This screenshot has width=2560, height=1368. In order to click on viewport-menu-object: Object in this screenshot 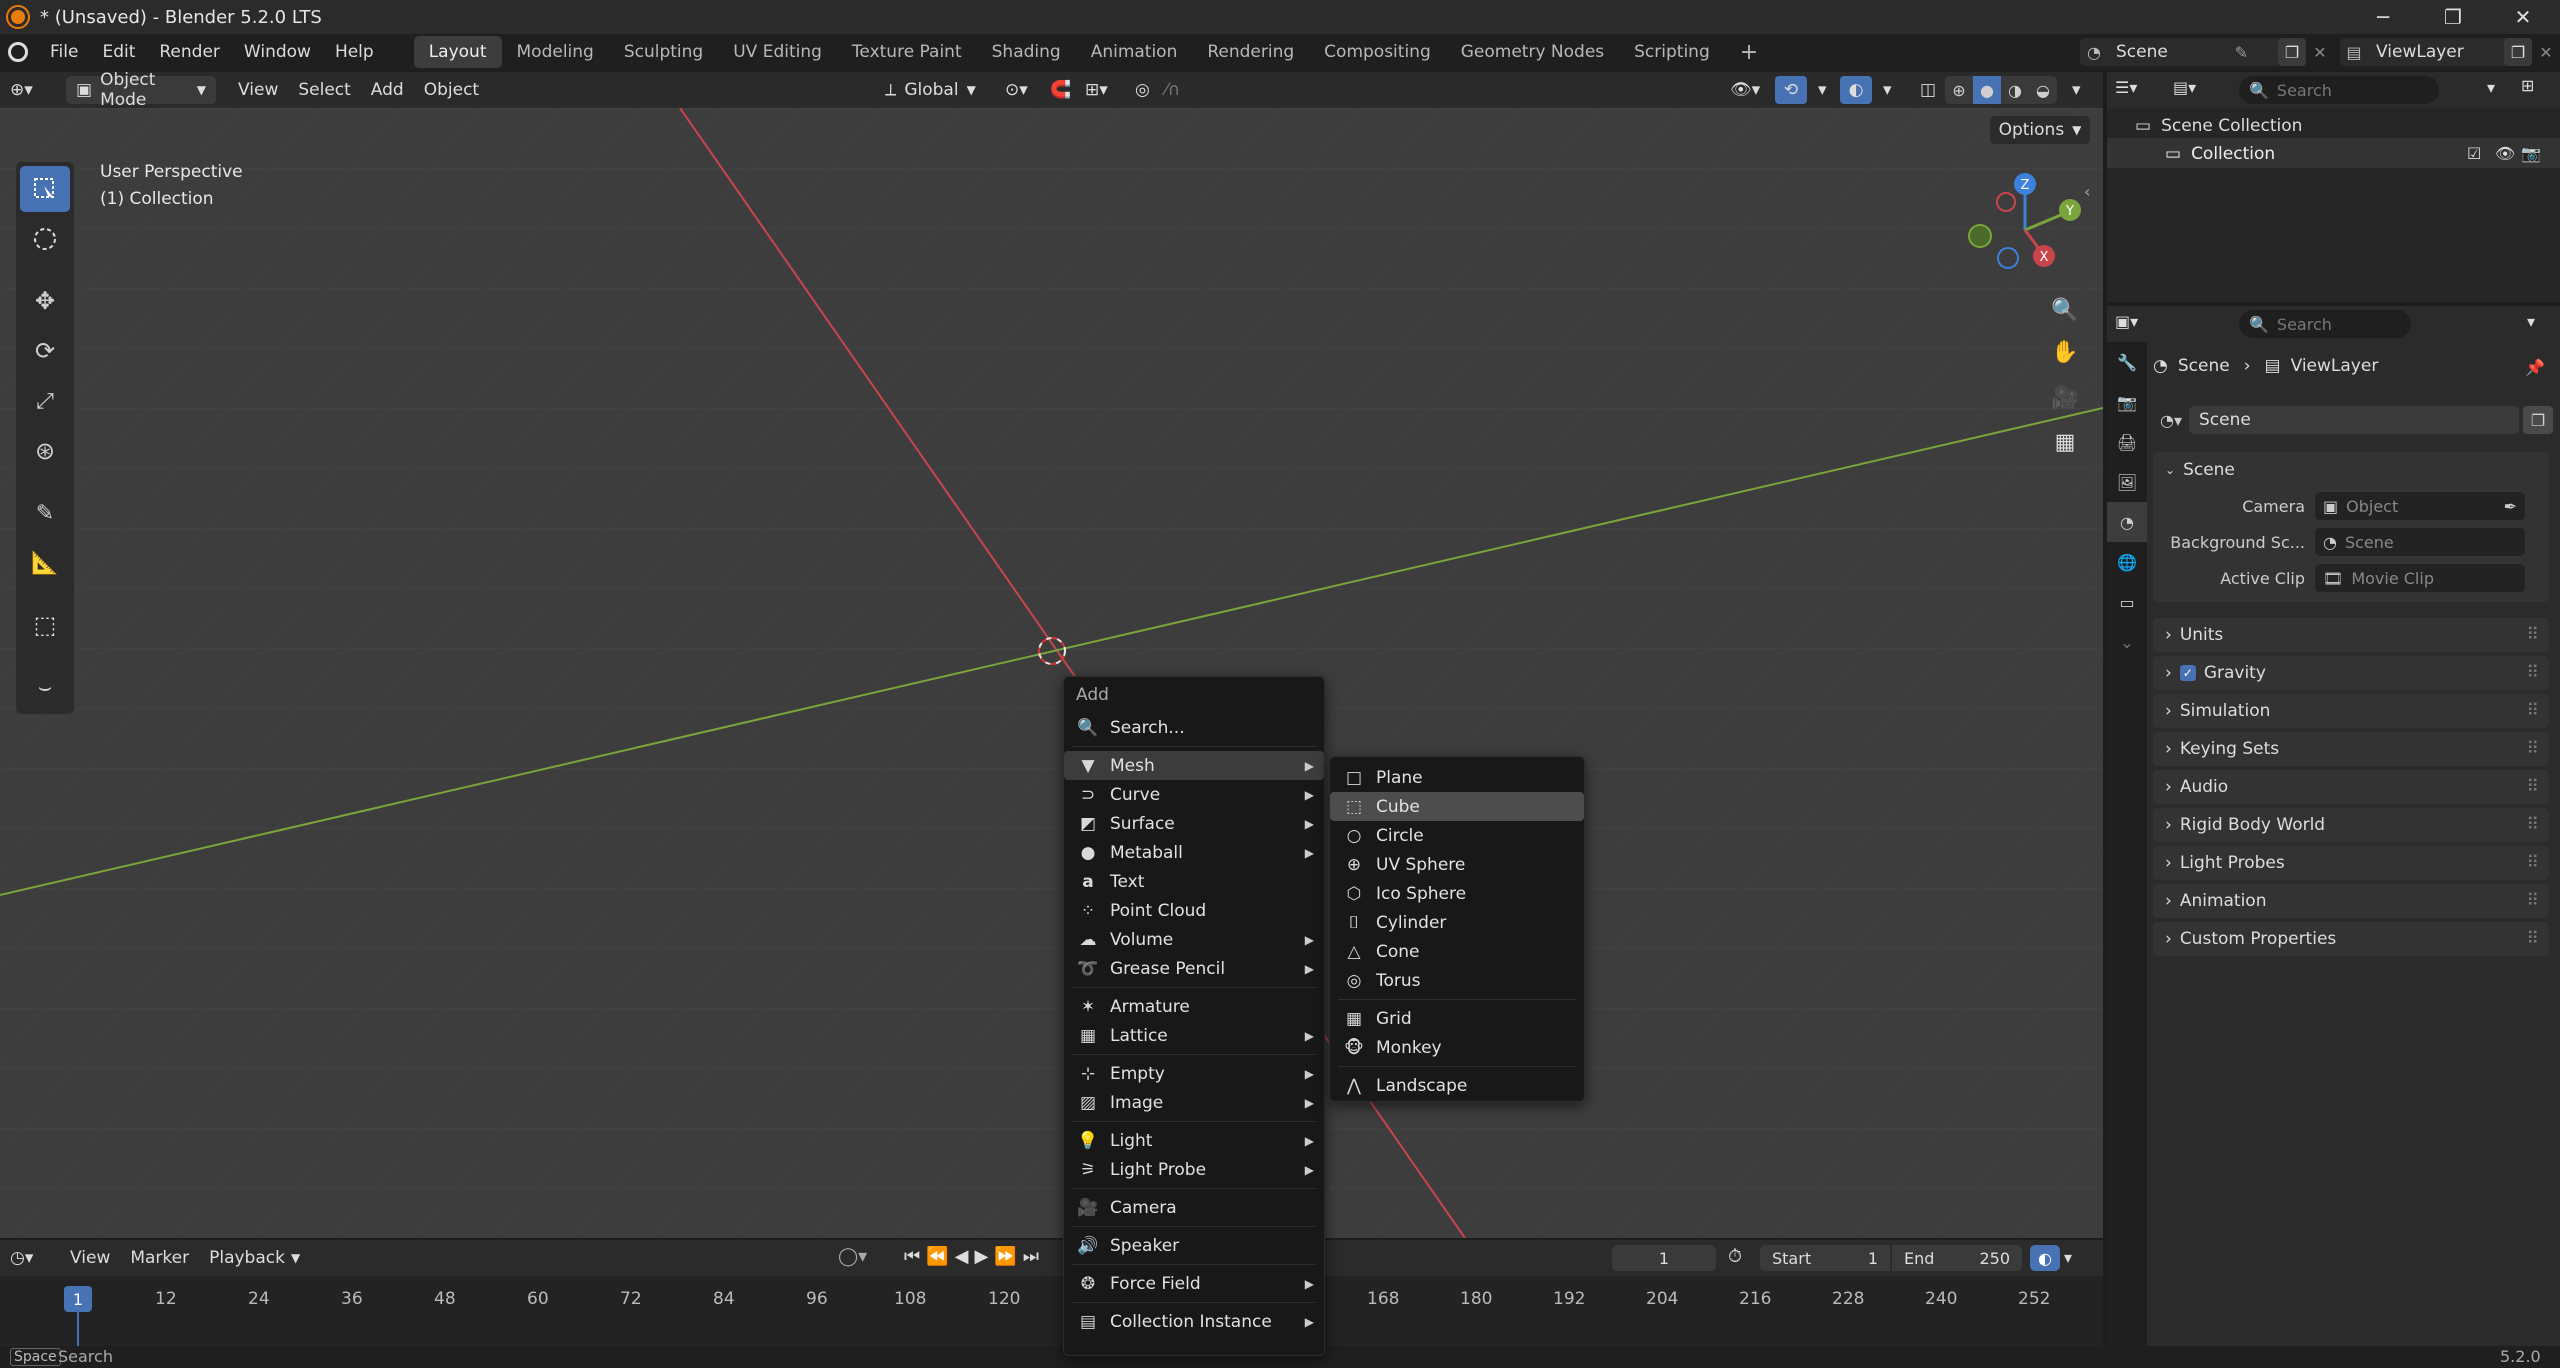, I will do `click(451, 90)`.